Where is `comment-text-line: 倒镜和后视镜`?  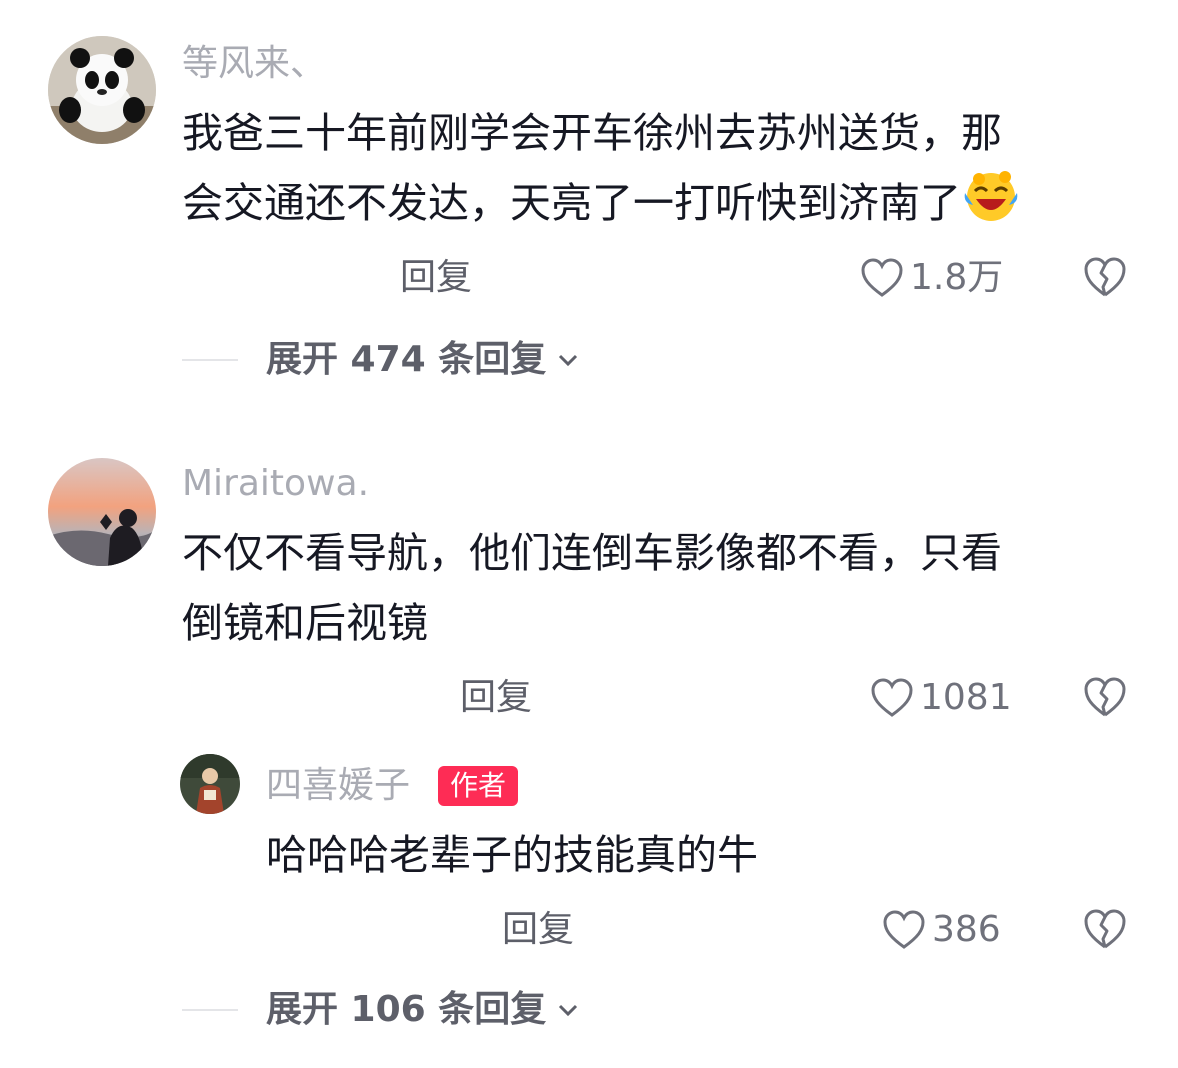
comment-text-line: 倒镜和后视镜 is located at coordinates (305, 623).